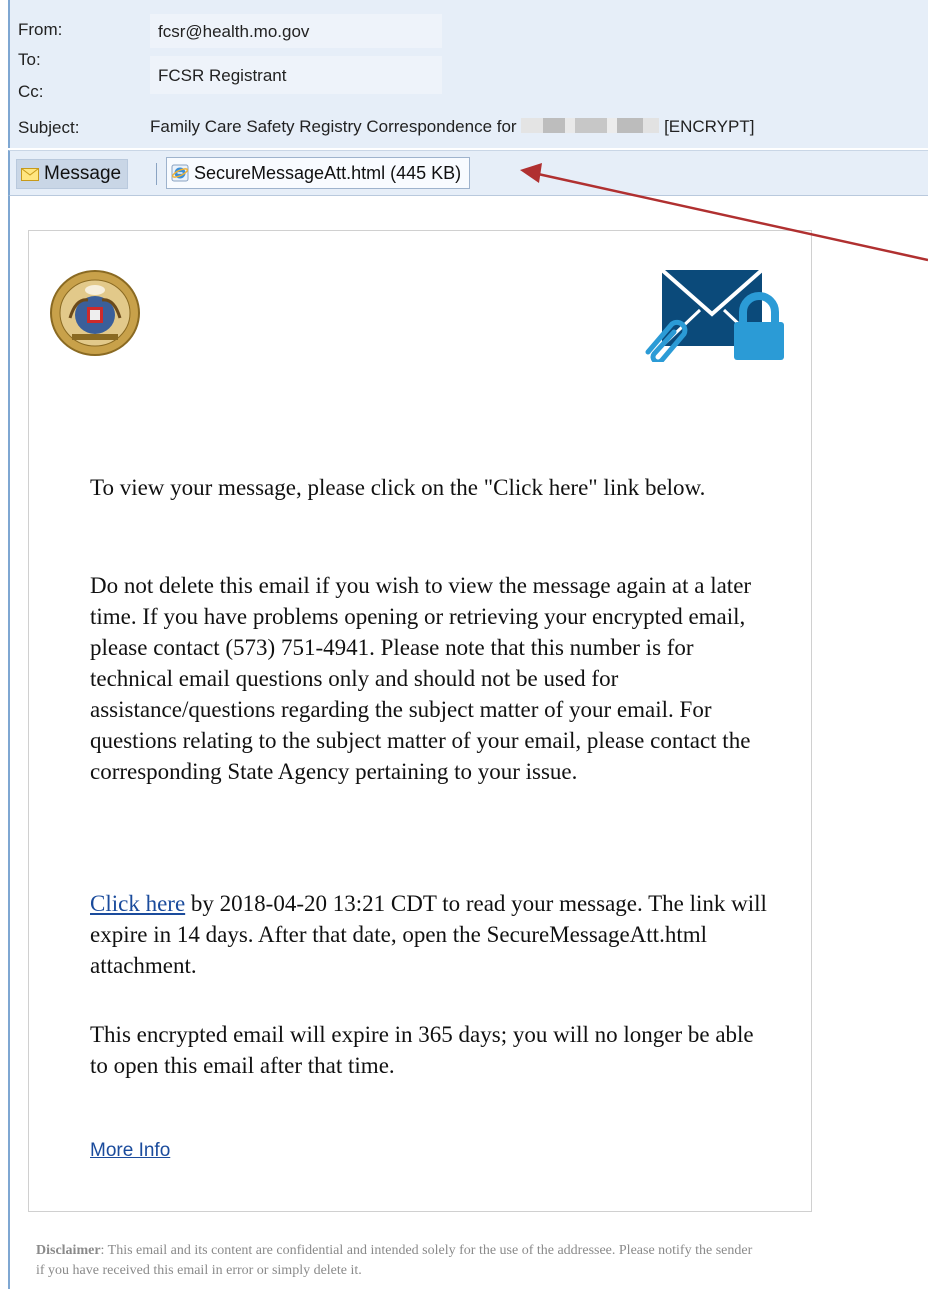  Describe the element at coordinates (68, 1250) in the screenshot. I see `disclaimer-label: Disclaimer` at that location.